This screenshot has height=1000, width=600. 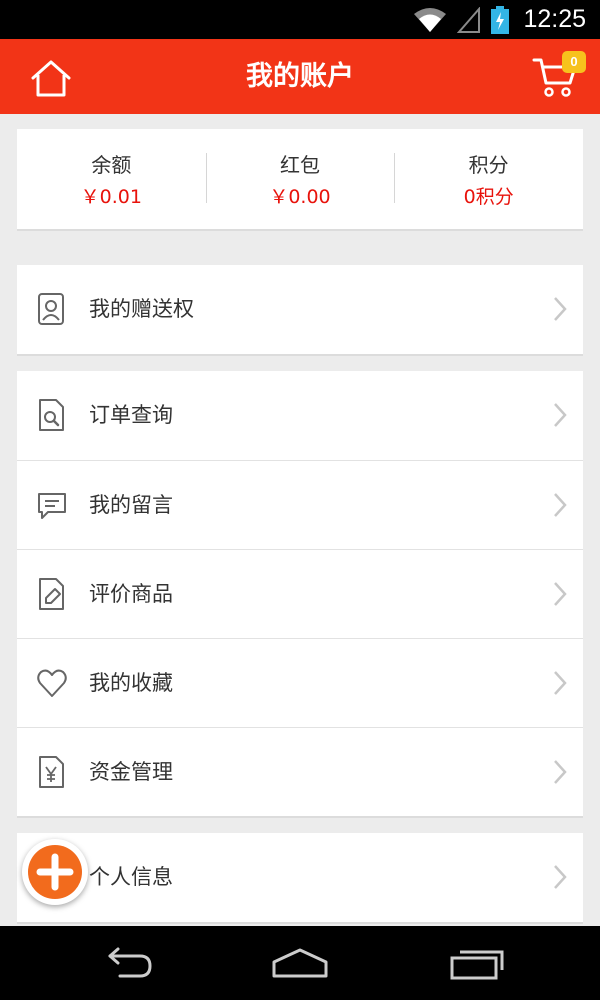 What do you see at coordinates (111, 165) in the screenshot?
I see `balance-label: 余额` at bounding box center [111, 165].